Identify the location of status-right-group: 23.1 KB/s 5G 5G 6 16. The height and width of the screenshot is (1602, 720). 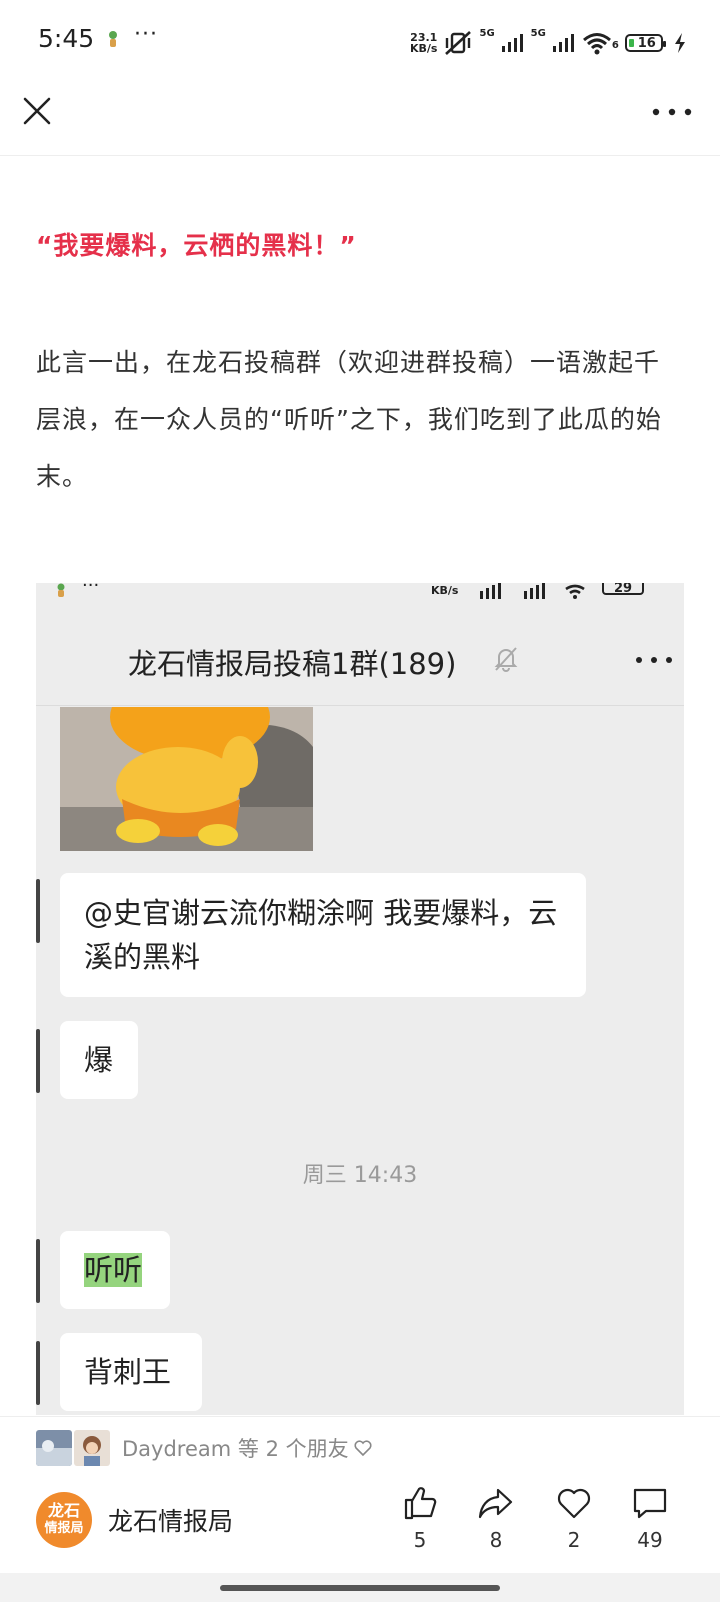
(548, 43).